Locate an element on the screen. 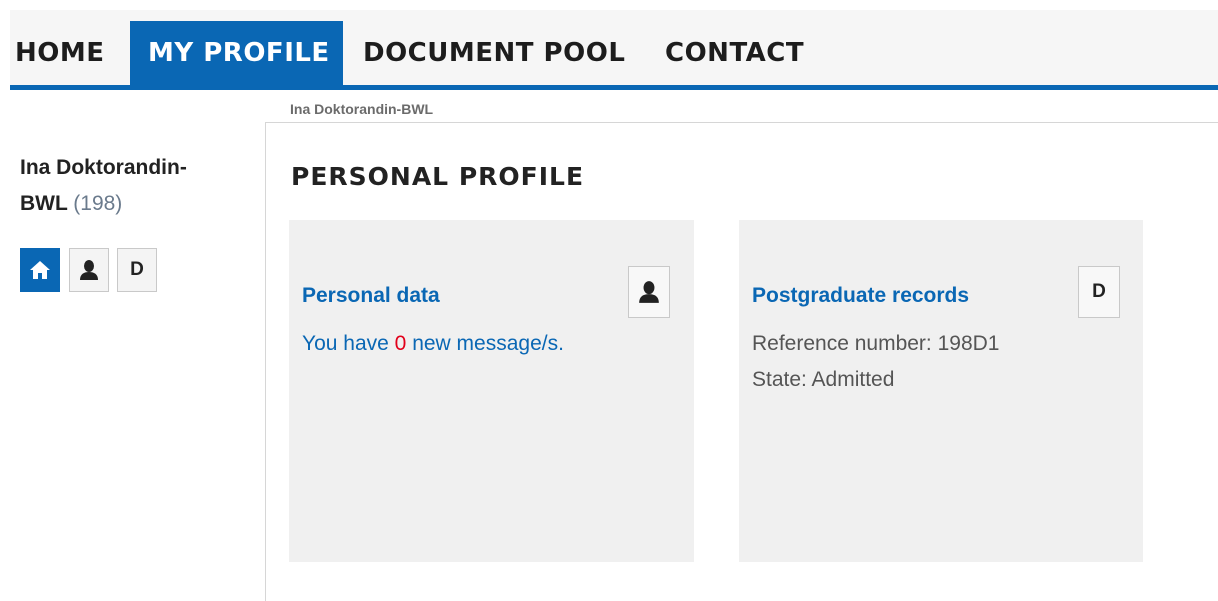 The image size is (1218, 601). user-id-count: (198) is located at coordinates (98, 203).